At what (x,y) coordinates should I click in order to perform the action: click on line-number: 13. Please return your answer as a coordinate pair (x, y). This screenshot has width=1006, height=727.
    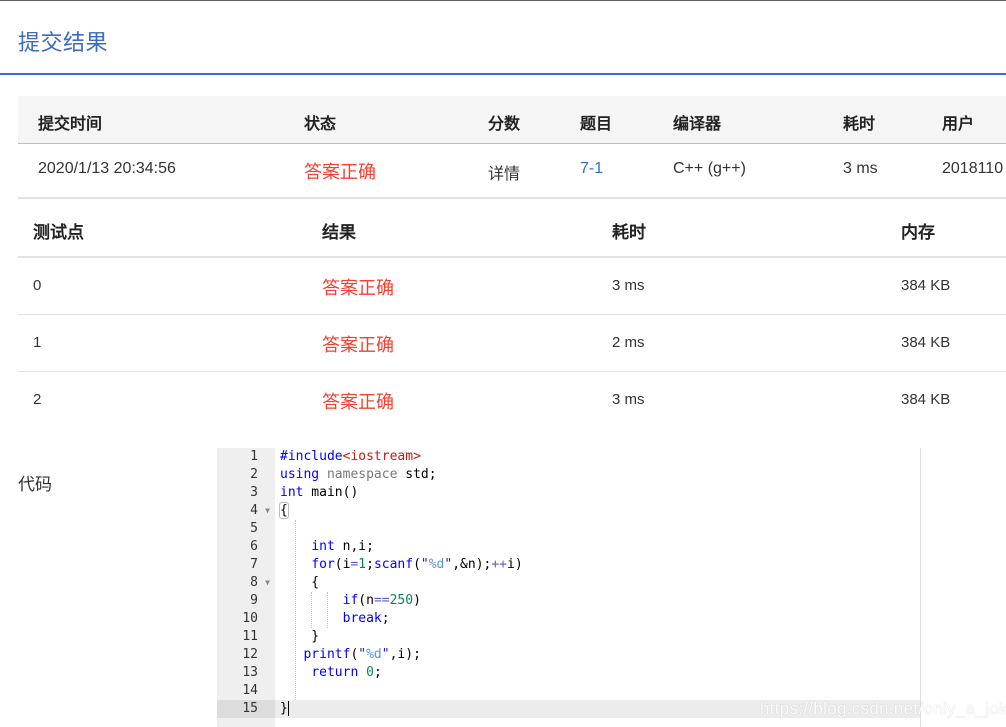
    Looking at the image, I should click on (246, 673).